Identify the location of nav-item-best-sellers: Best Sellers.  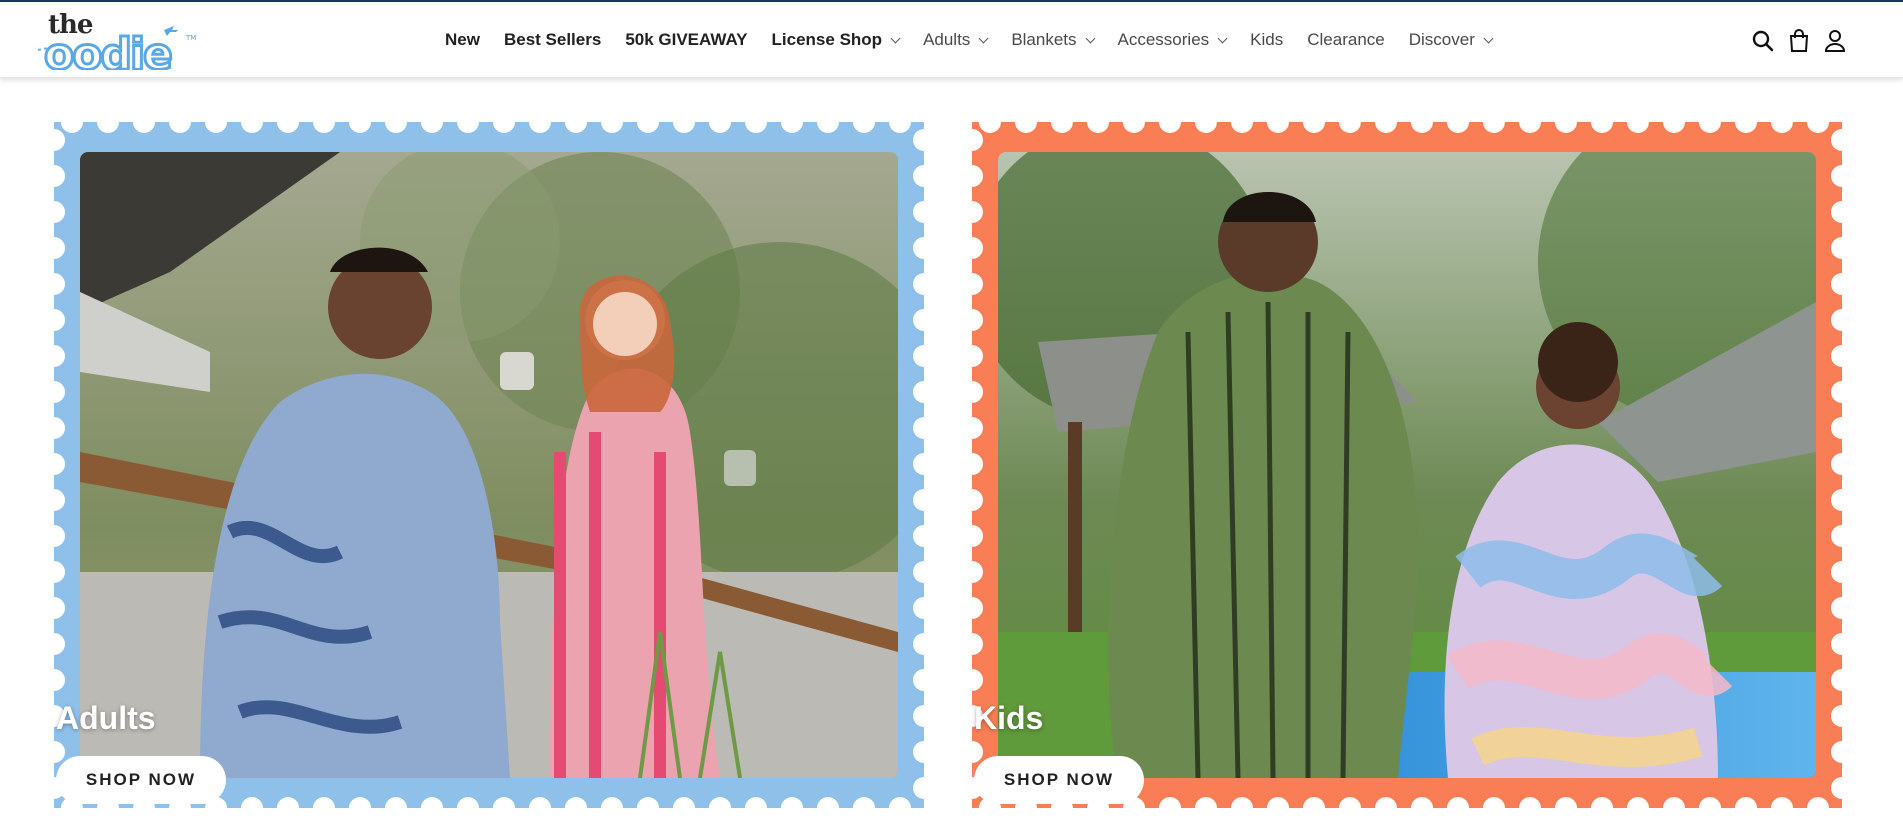
(552, 40).